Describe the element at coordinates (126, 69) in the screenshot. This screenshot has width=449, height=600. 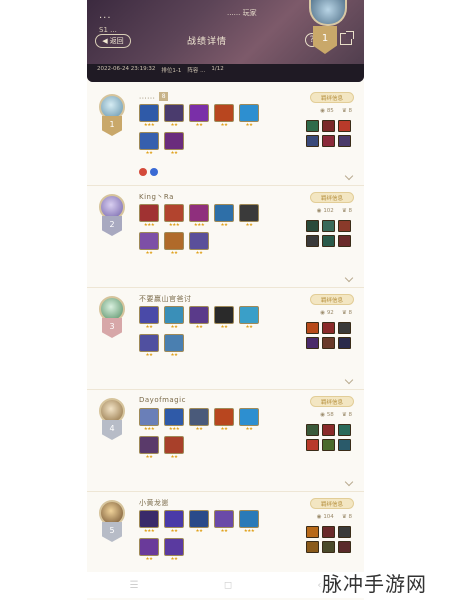
I see `match-date: 2022-06-24 23:19:32` at that location.